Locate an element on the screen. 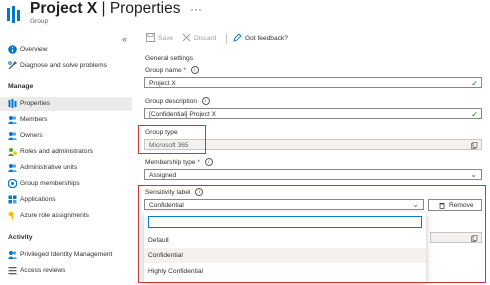 This screenshot has height=285, width=490. wrench-icon is located at coordinates (12, 65).